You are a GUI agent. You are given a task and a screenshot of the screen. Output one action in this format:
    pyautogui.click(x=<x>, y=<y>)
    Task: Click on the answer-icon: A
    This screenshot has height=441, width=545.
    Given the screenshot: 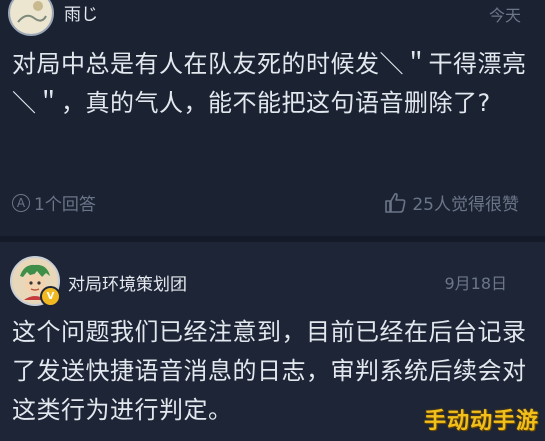 What is the action you would take?
    pyautogui.click(x=21, y=202)
    